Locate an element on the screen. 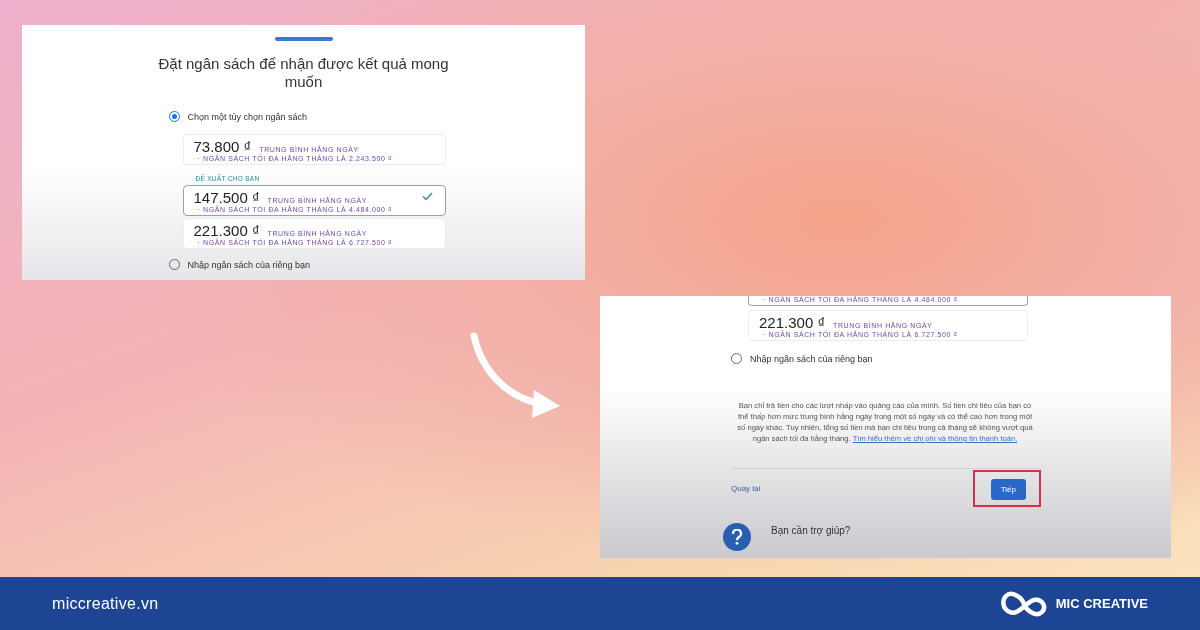 The width and height of the screenshot is (1200, 630). check-icon is located at coordinates (427, 196).